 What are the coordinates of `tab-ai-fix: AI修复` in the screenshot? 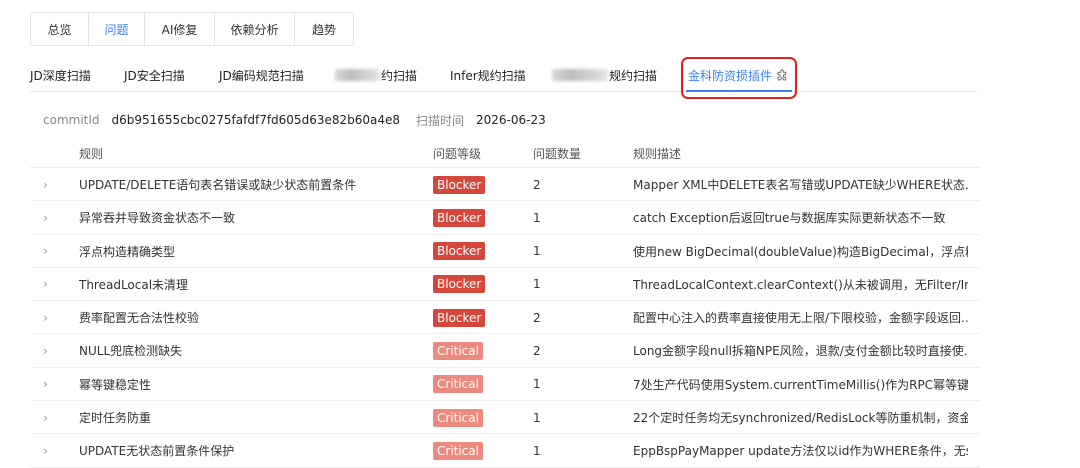 It's located at (180, 29).